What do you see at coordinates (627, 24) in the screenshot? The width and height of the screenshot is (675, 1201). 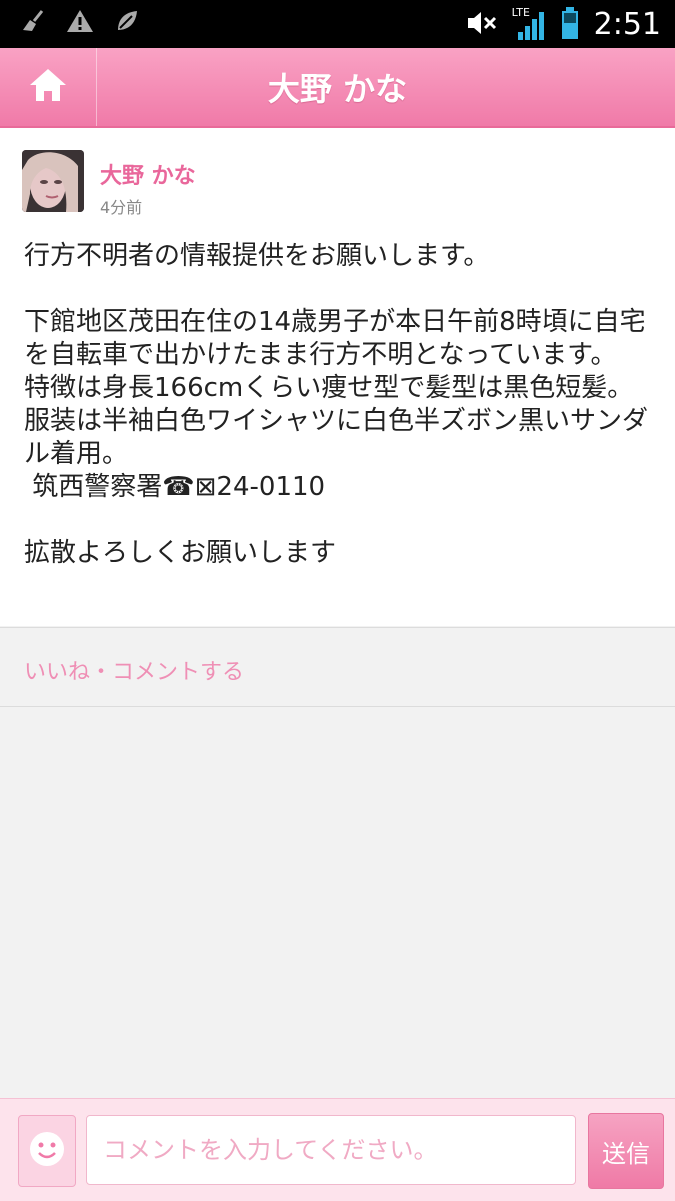 I see `clock: 2:51` at bounding box center [627, 24].